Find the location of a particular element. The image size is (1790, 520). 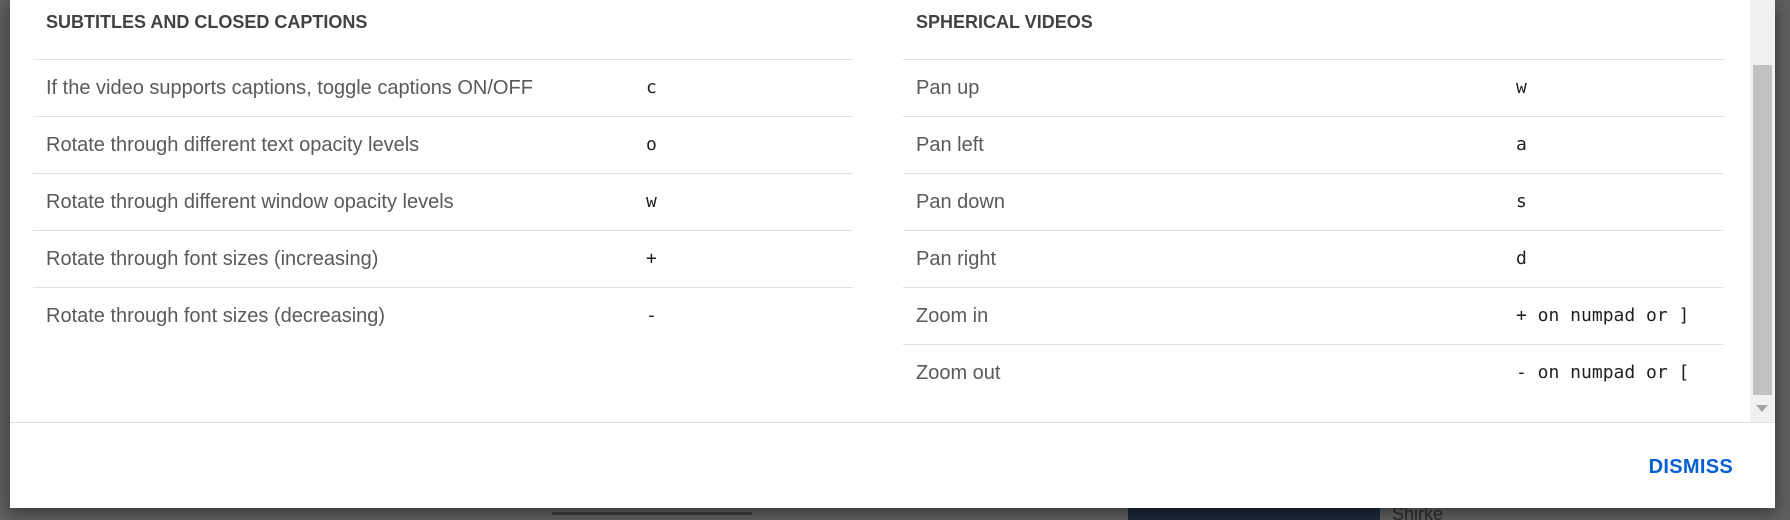

shortcut-row: Pan right d is located at coordinates (1313, 259).